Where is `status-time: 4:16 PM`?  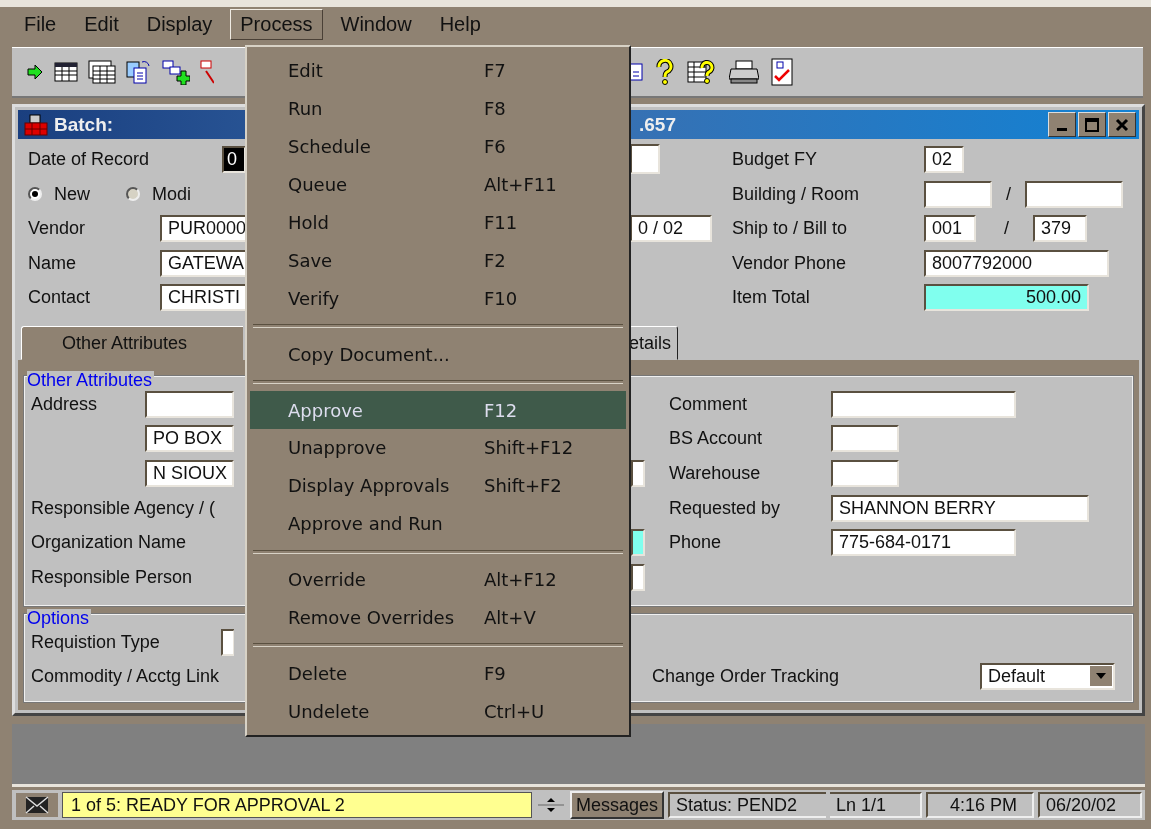
status-time: 4:16 PM is located at coordinates (980, 805).